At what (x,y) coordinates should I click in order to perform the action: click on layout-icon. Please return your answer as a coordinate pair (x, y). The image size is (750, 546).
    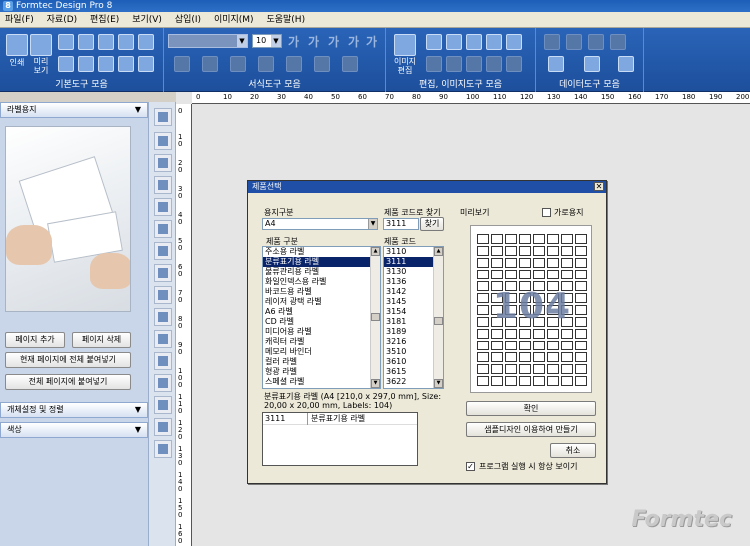
    Looking at the image, I should click on (86, 64).